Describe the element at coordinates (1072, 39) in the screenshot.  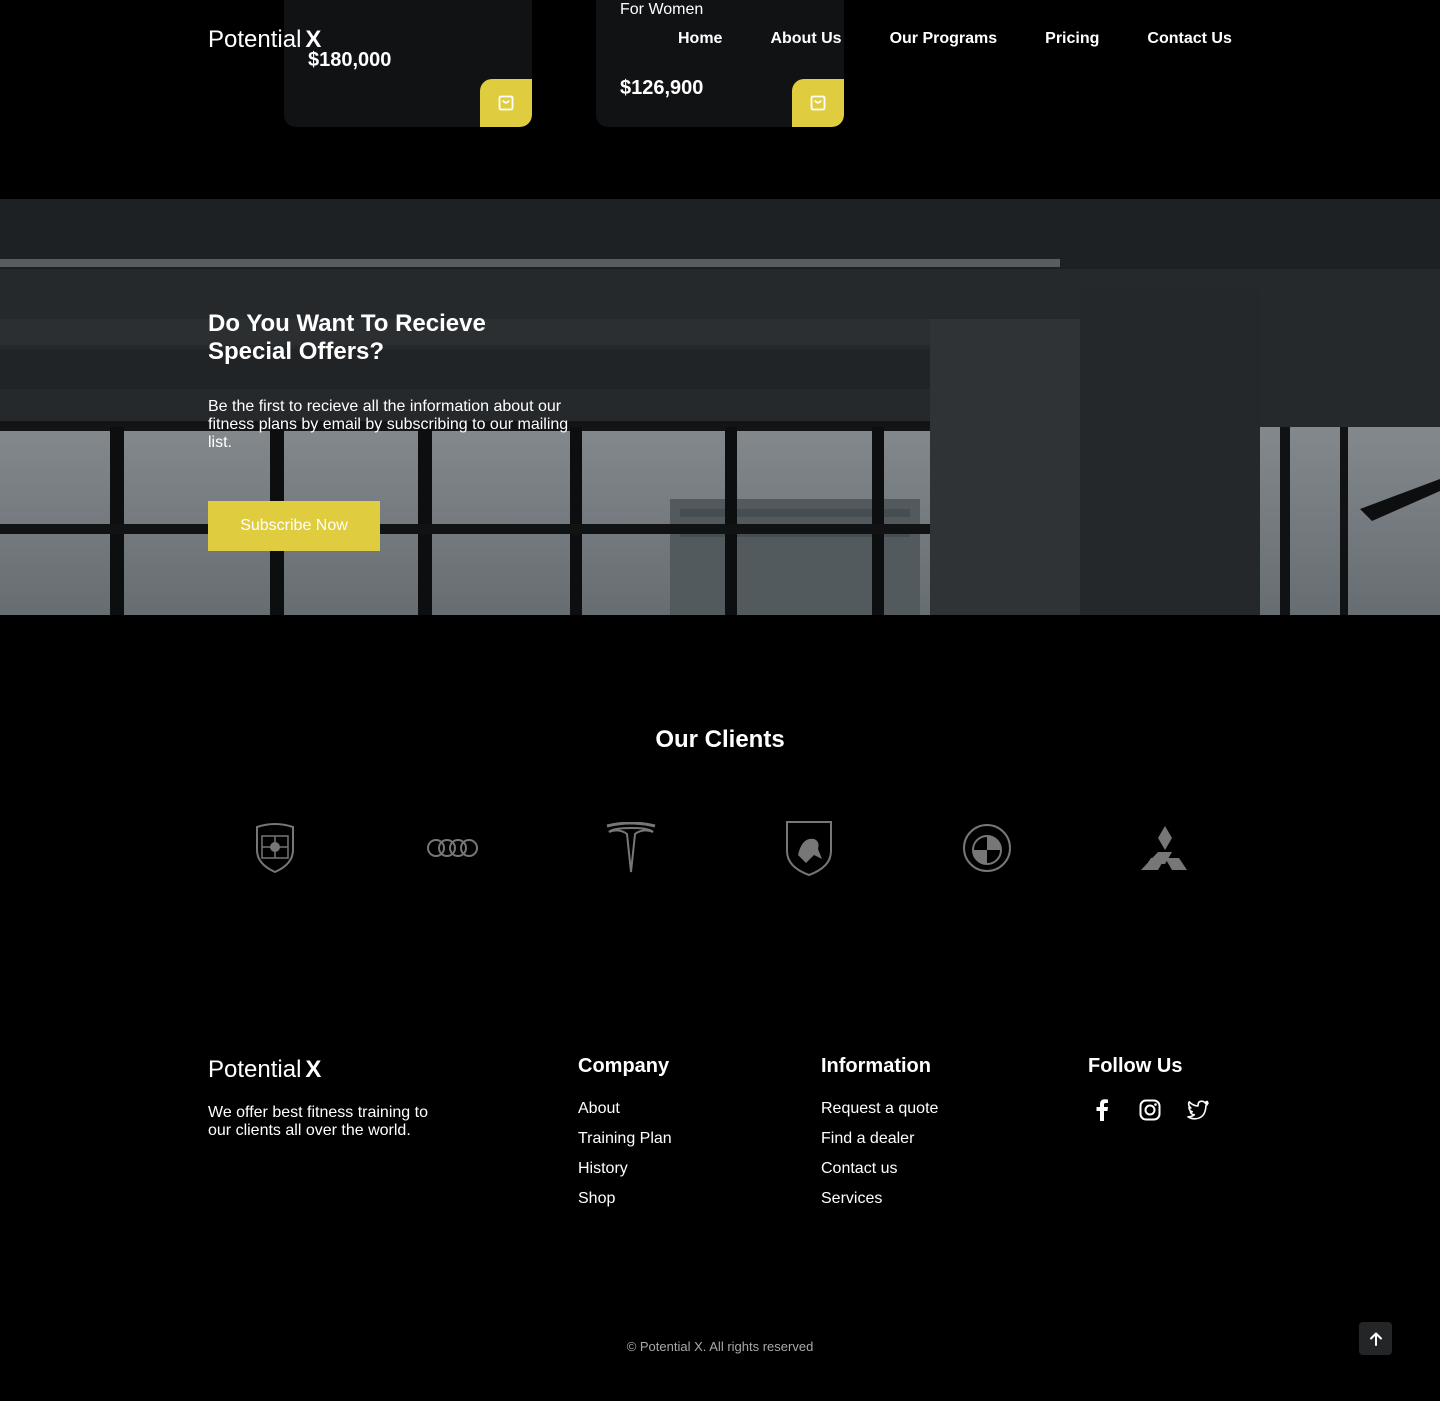
I see `nav-pricing: Pricing` at that location.